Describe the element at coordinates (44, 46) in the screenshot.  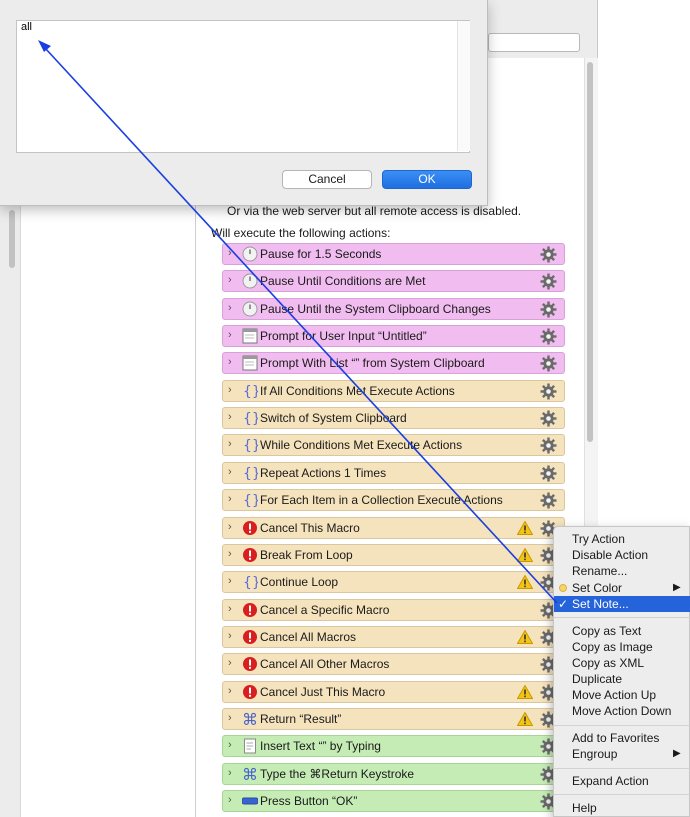
I see `arrow-head` at that location.